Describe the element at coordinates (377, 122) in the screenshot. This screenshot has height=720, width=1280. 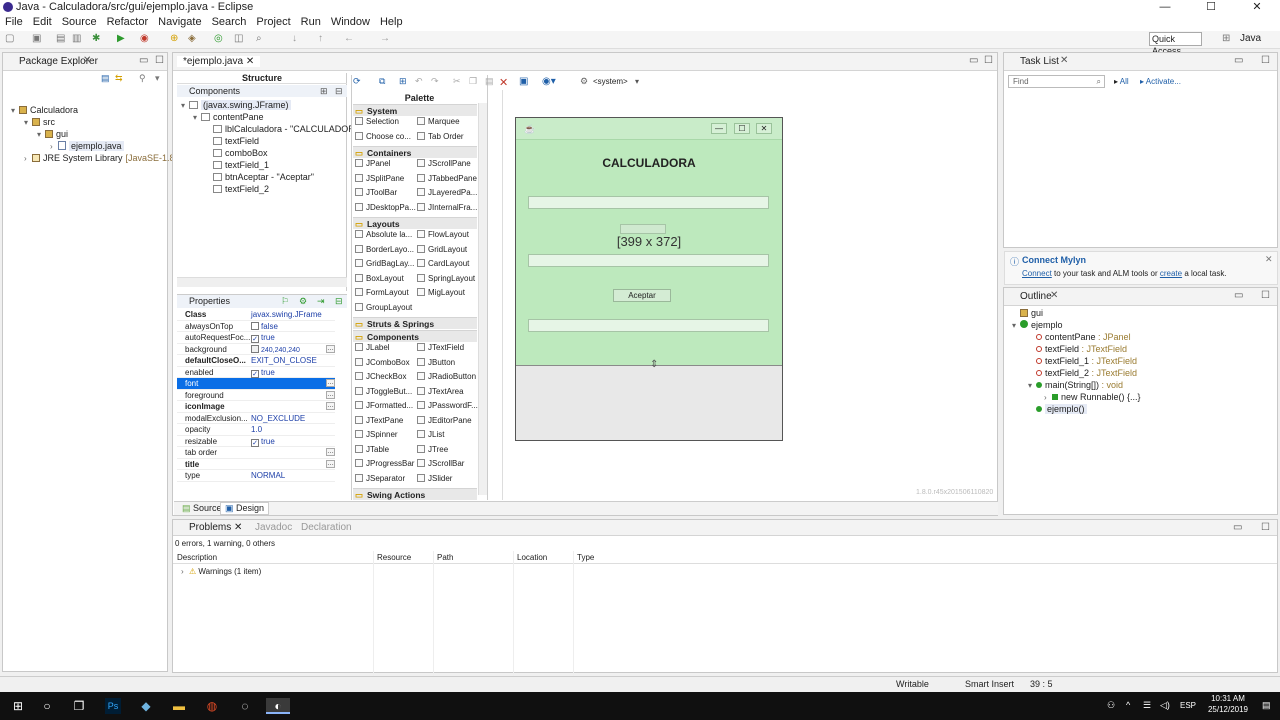
I see `palette-item: Selection` at that location.